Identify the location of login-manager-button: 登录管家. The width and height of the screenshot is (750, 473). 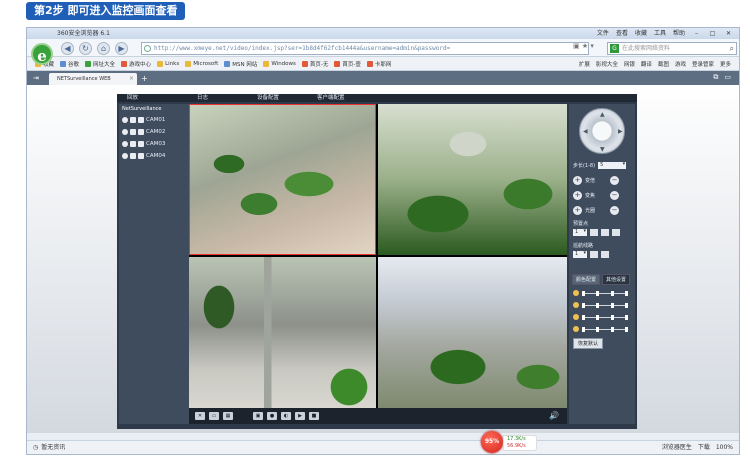
(703, 64).